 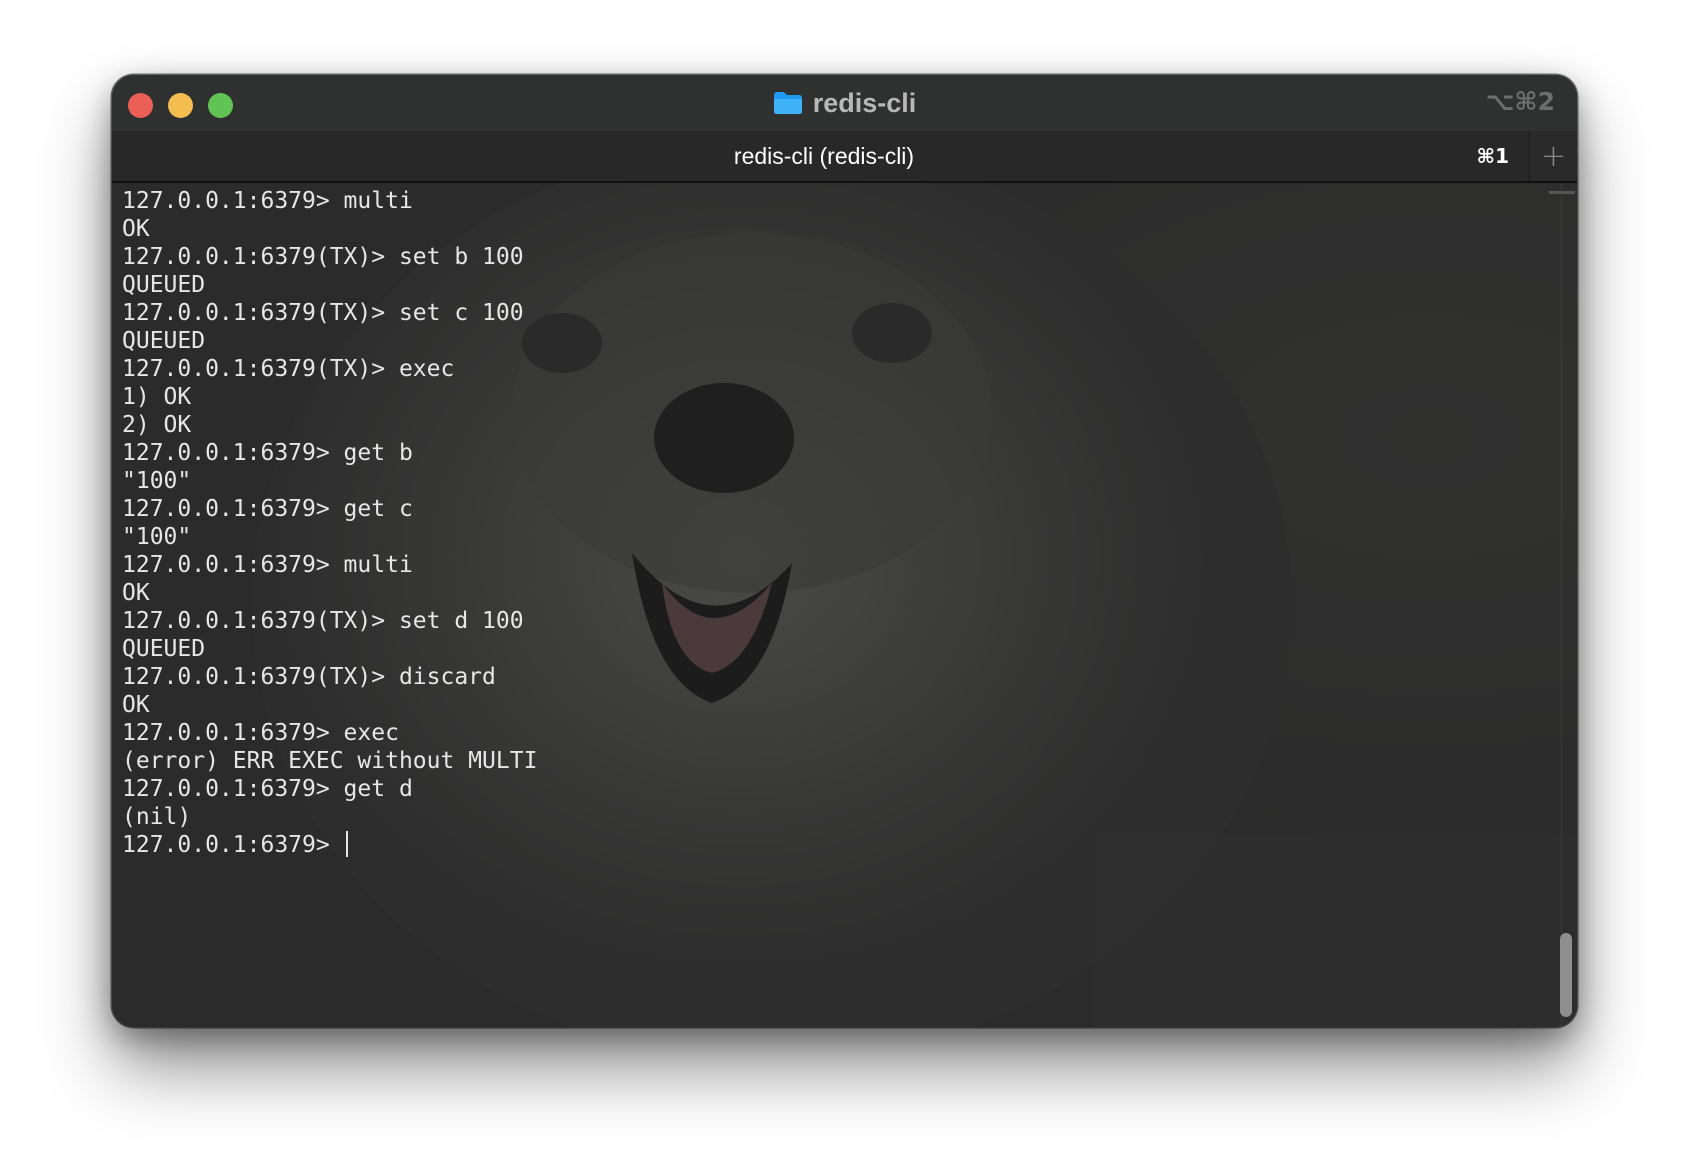 I want to click on terminal-line: (nil), so click(x=157, y=817).